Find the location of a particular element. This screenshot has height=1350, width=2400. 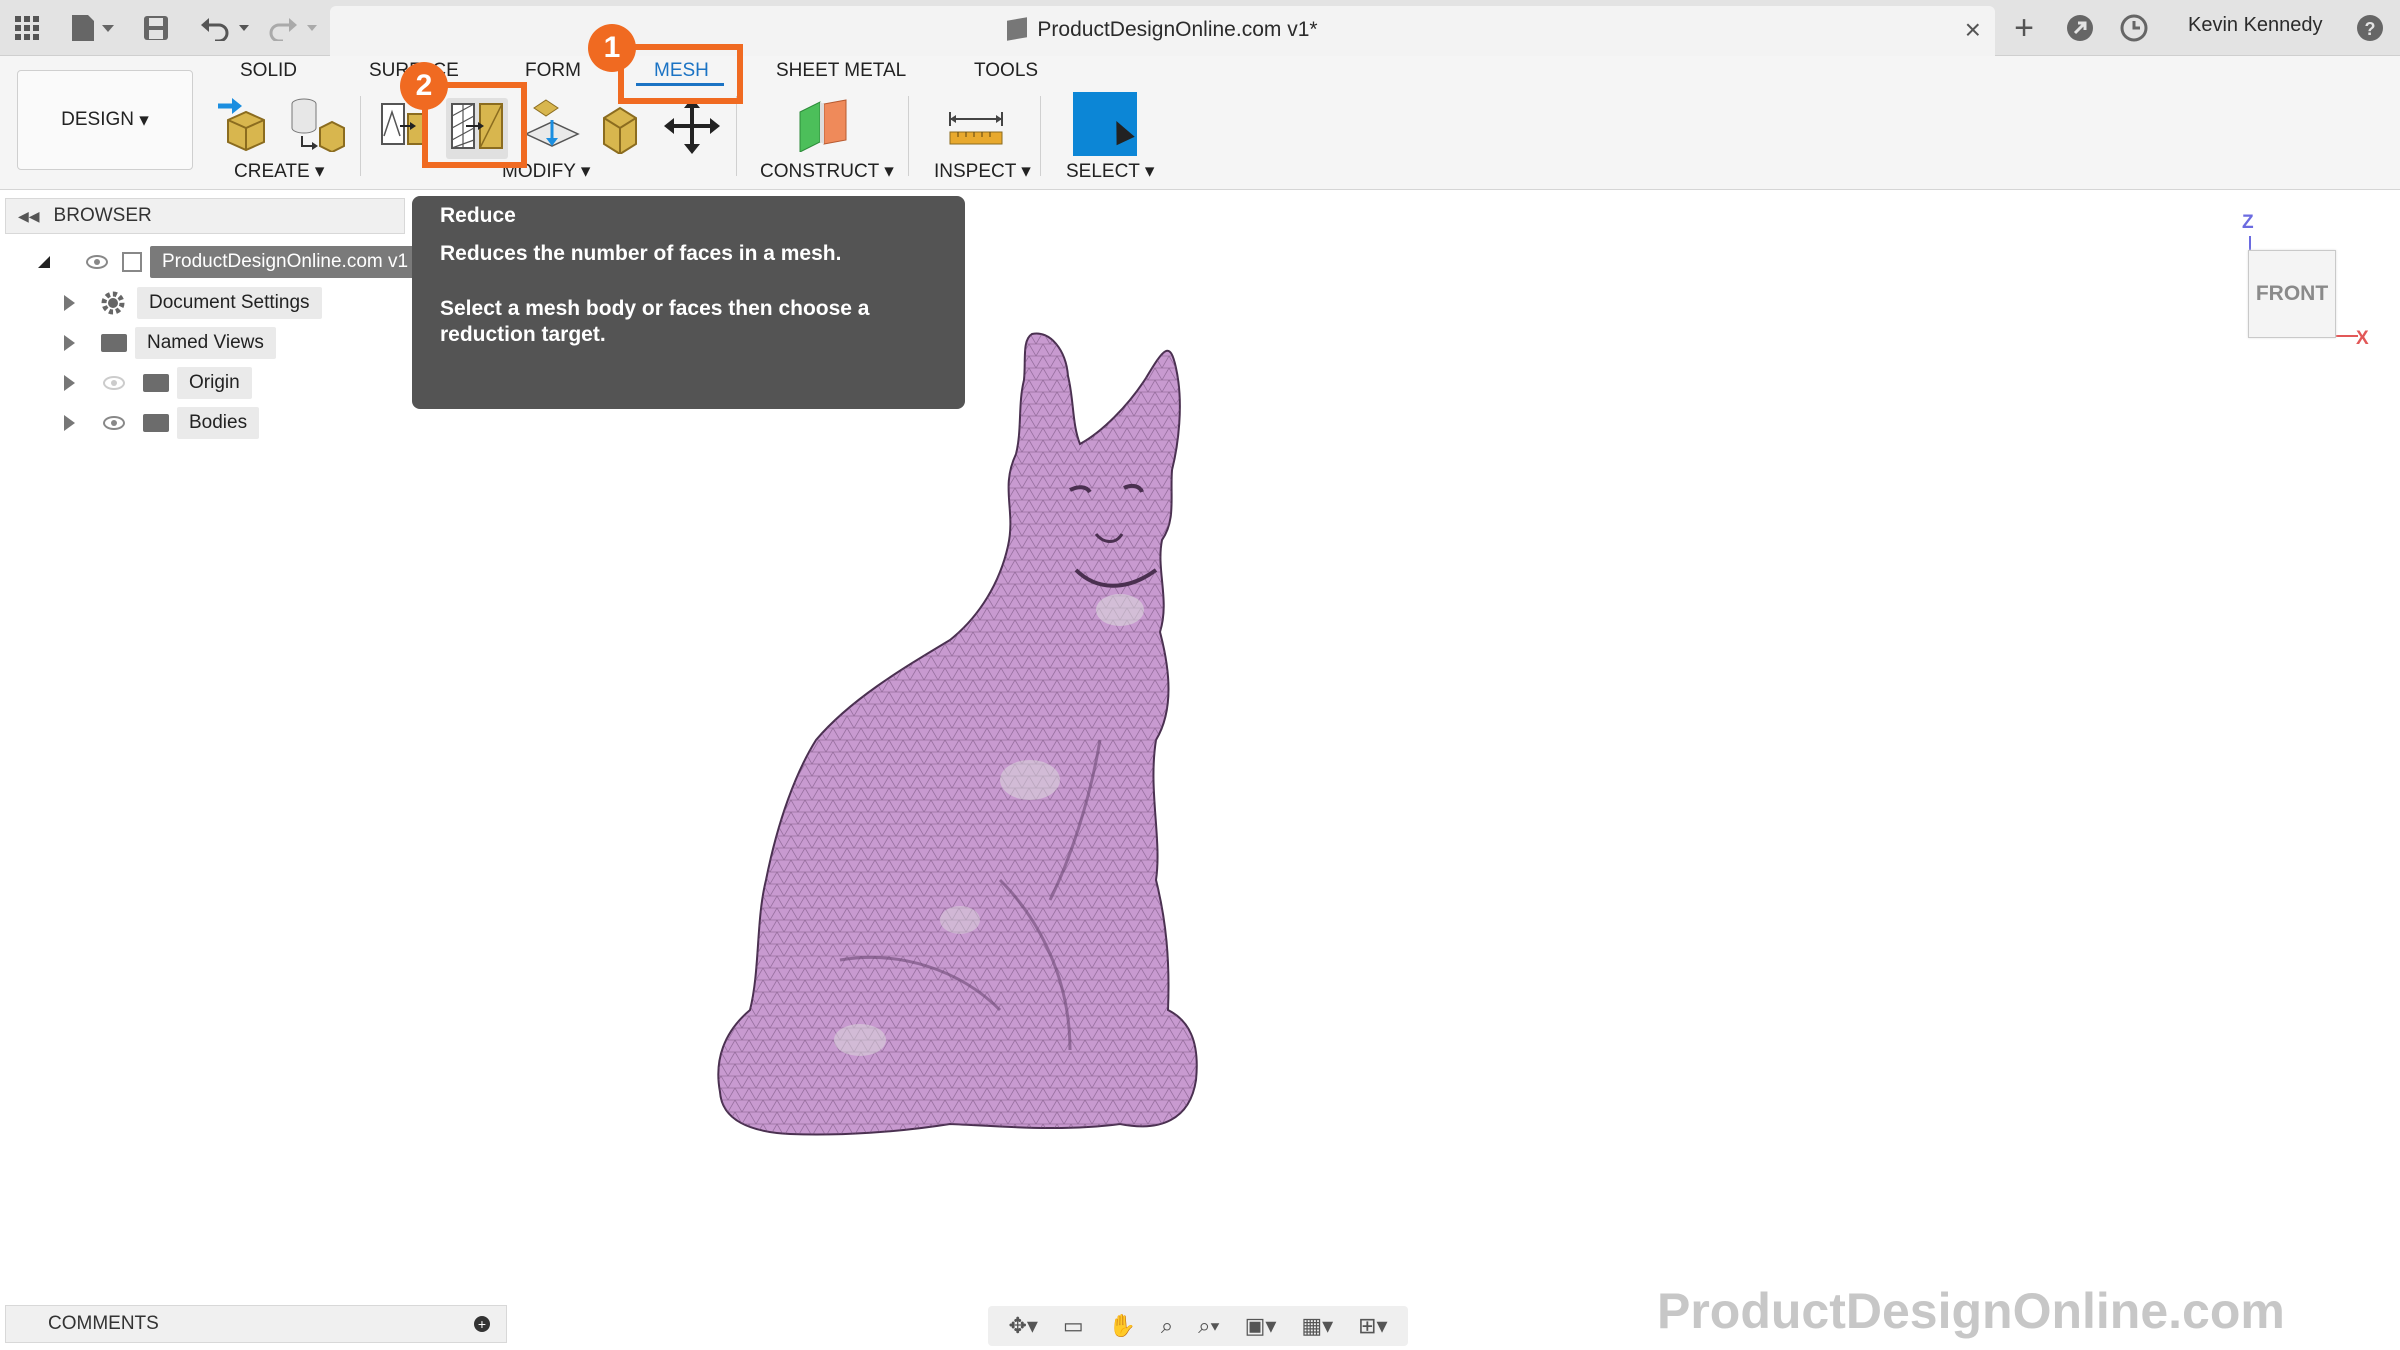

collapse-triangle-icon is located at coordinates (44, 262).